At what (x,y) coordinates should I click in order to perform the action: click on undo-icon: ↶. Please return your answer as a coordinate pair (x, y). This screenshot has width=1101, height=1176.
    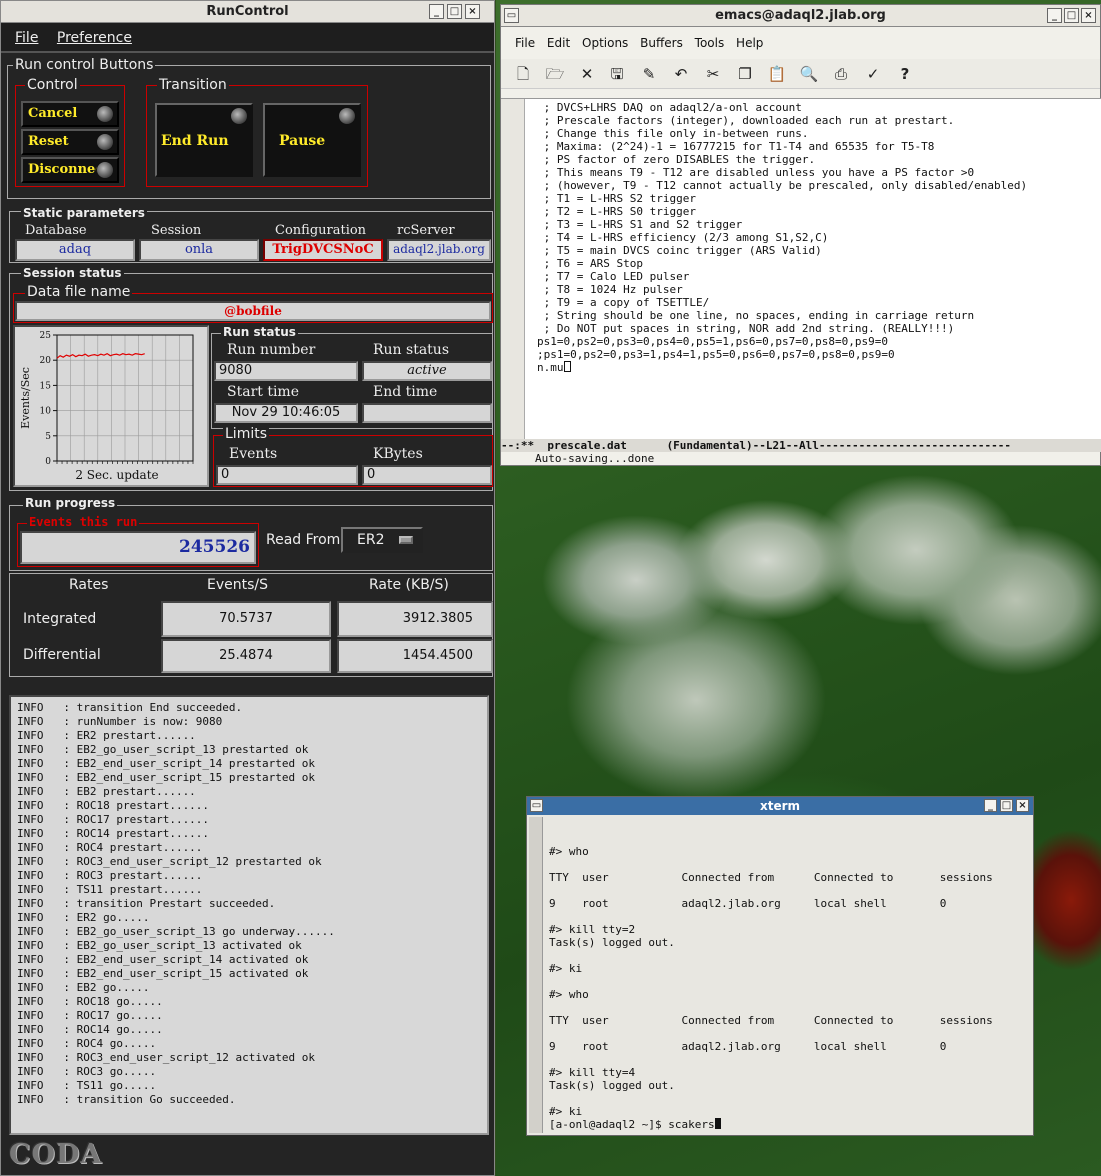
    Looking at the image, I should click on (681, 74).